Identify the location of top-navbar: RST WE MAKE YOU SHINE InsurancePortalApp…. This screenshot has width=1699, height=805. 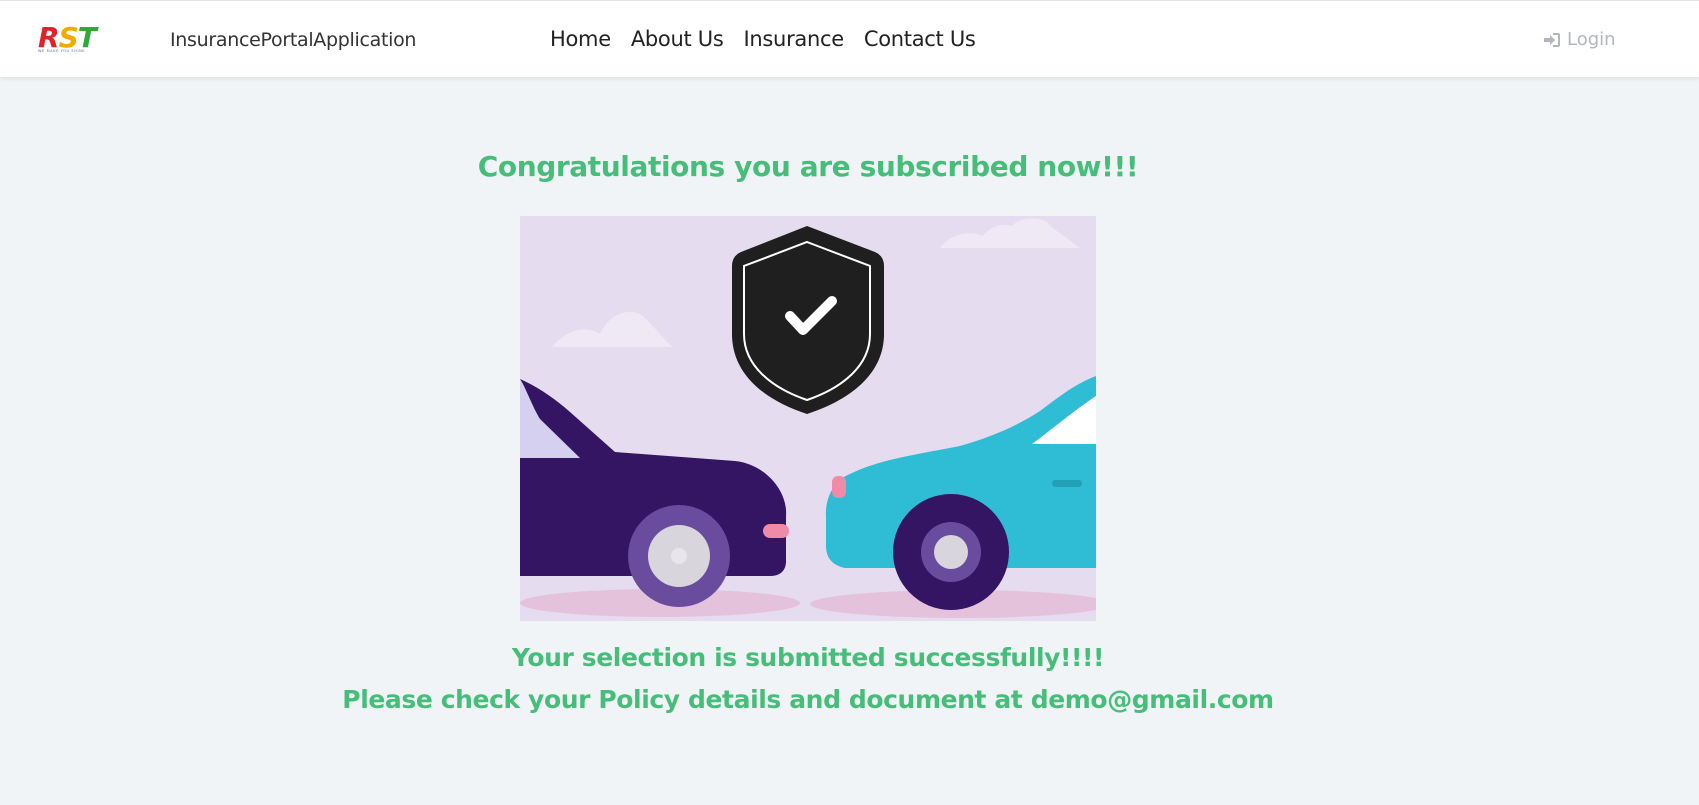
(849, 38).